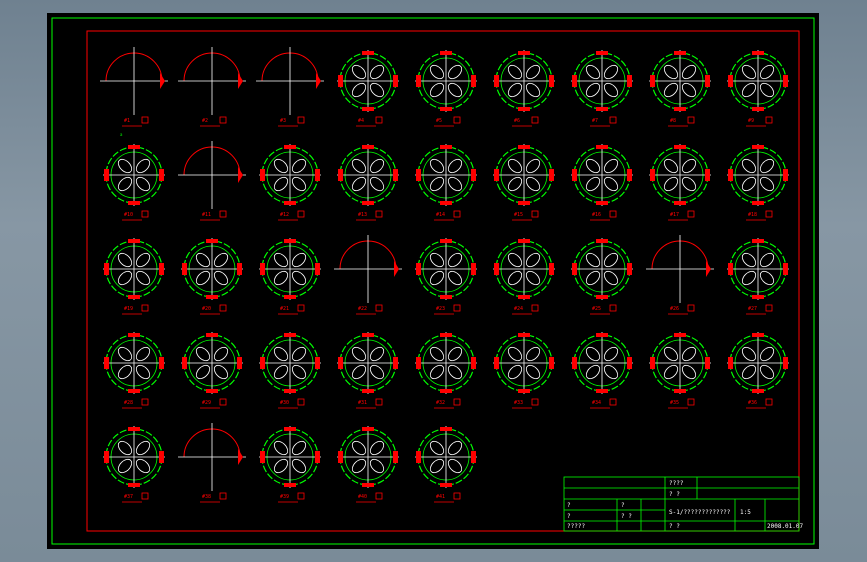  Describe the element at coordinates (128, 215) in the screenshot. I see `part-label: #10` at that location.